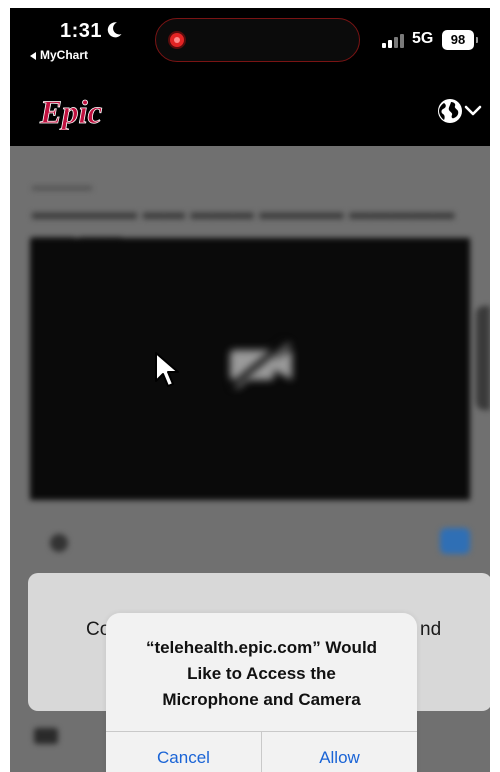  I want to click on epic-logo: Epic, so click(71, 112).